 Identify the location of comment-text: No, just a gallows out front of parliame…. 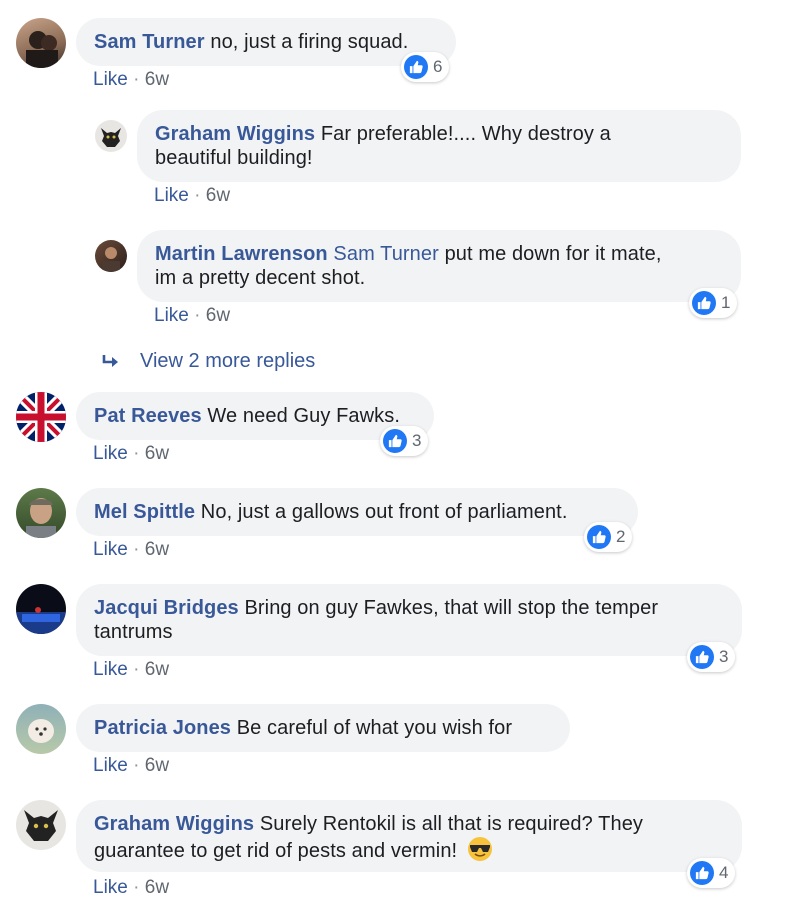
(384, 512).